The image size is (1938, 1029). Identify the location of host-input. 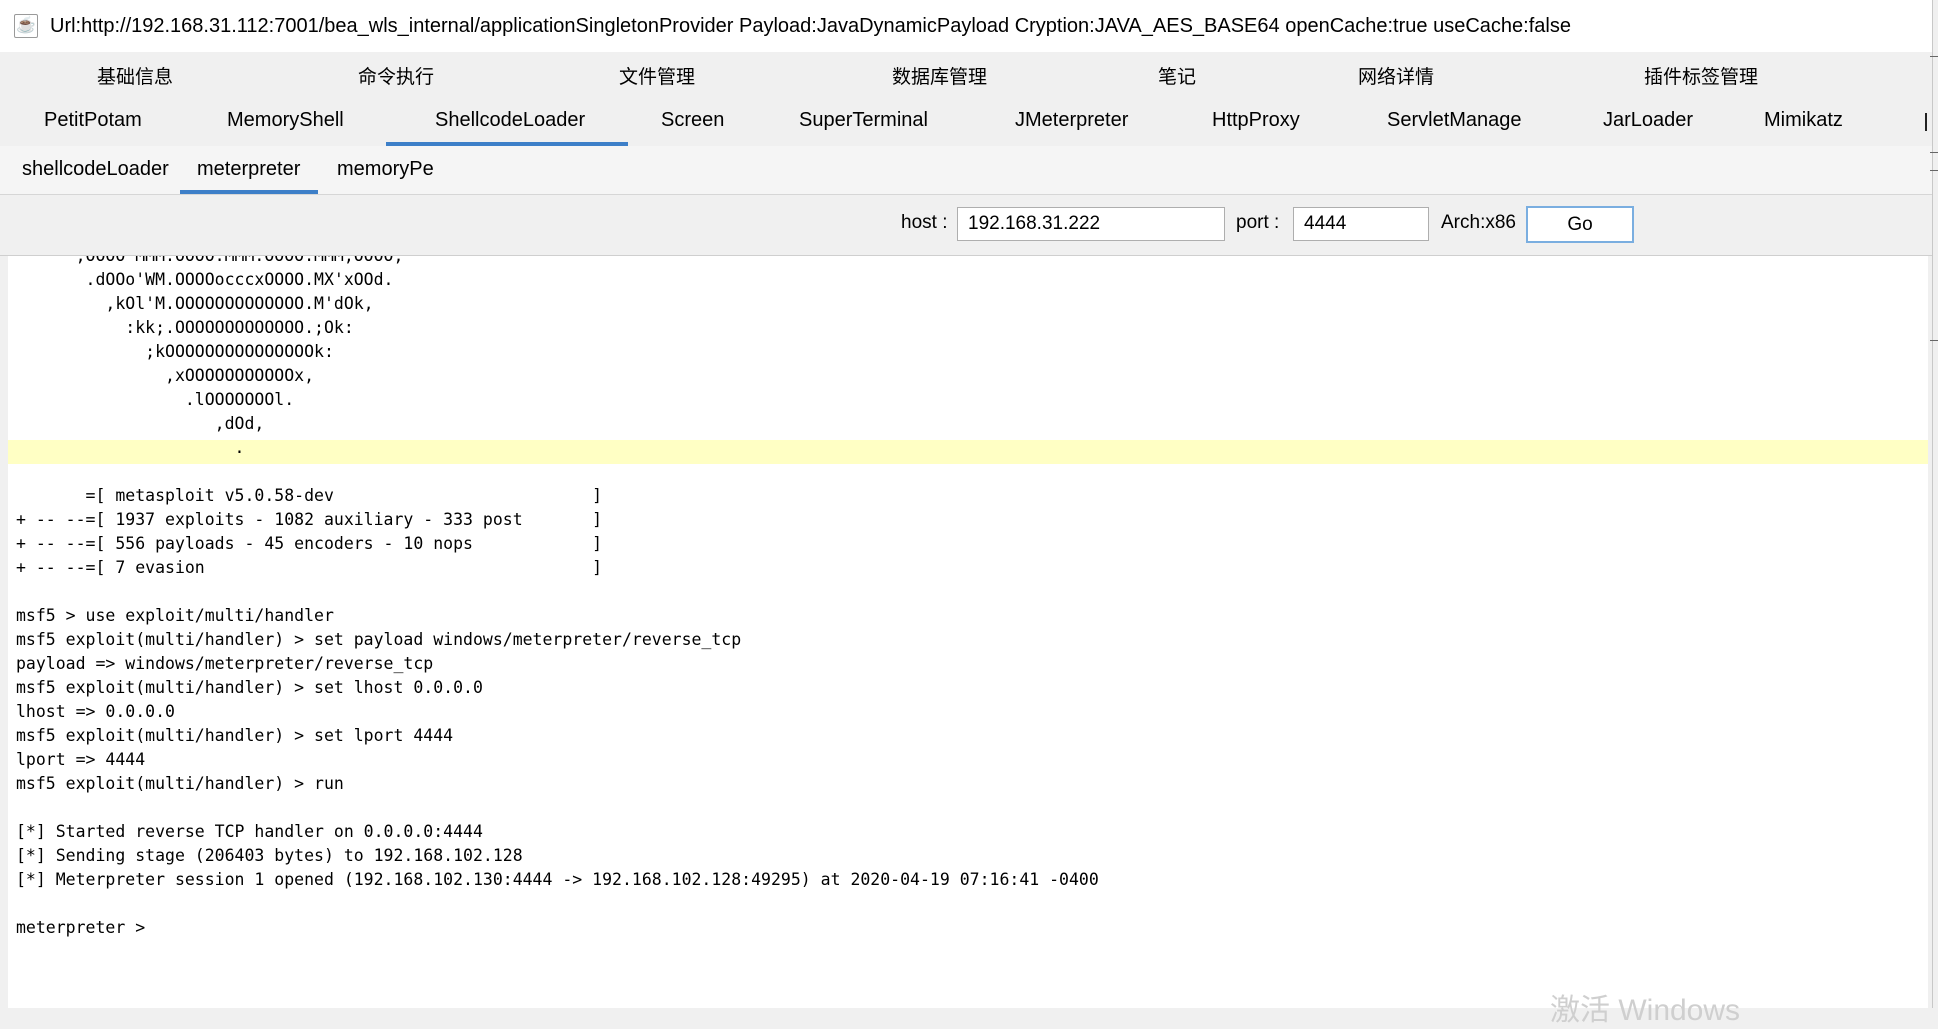
(1091, 224).